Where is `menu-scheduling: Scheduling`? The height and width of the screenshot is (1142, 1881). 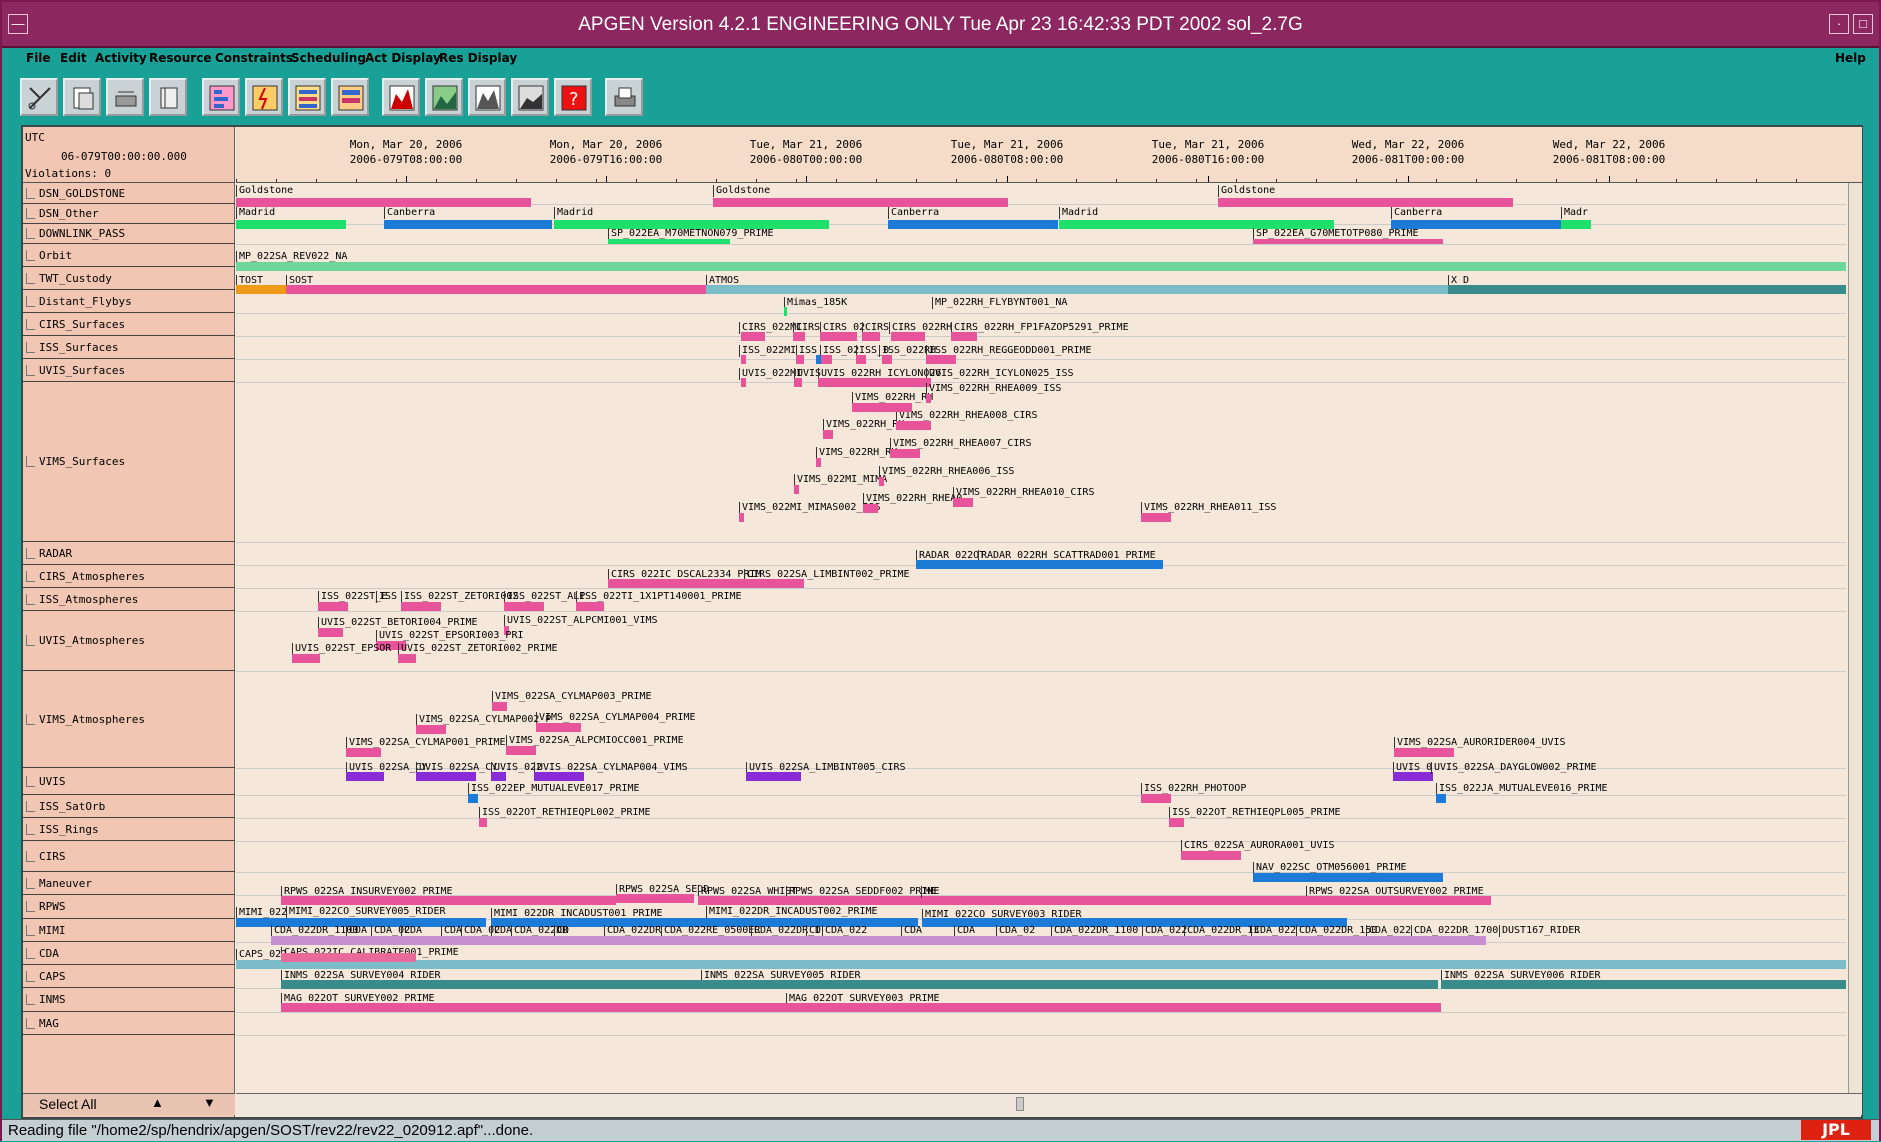
menu-scheduling: Scheduling is located at coordinates (328, 58).